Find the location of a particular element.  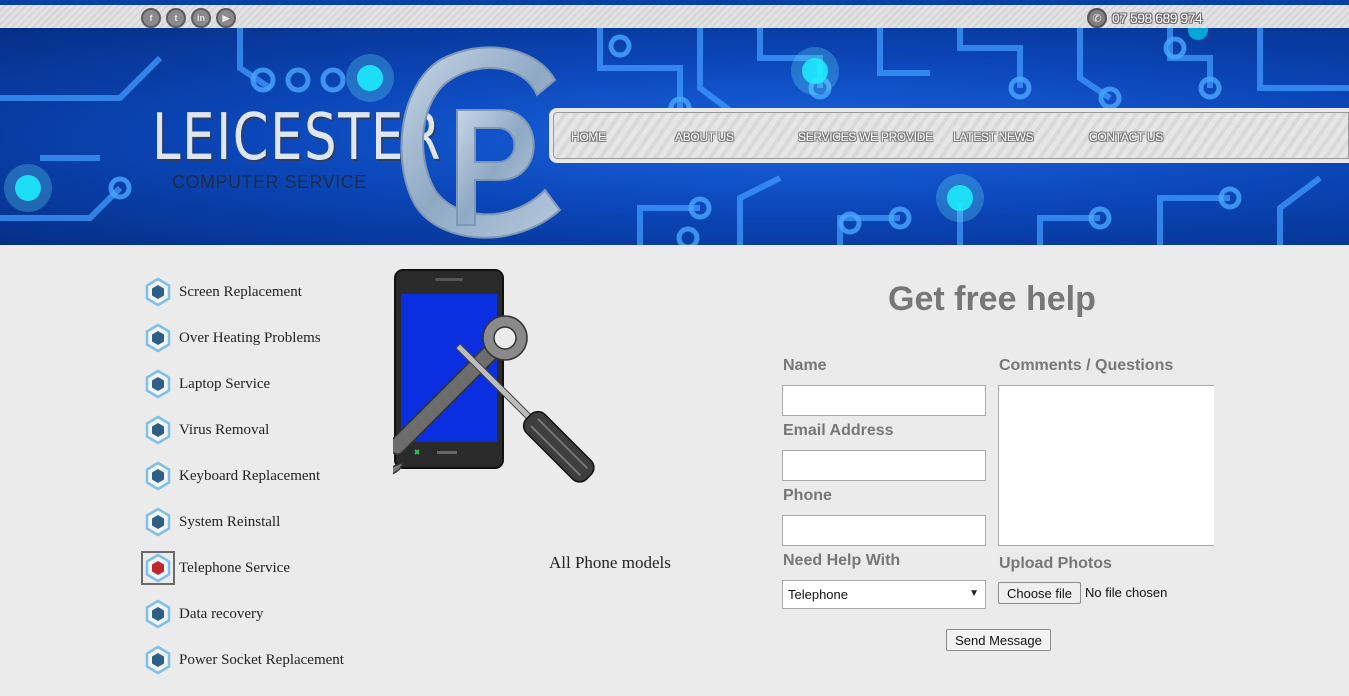

service-label: Power Socket Replacement is located at coordinates (261, 659).